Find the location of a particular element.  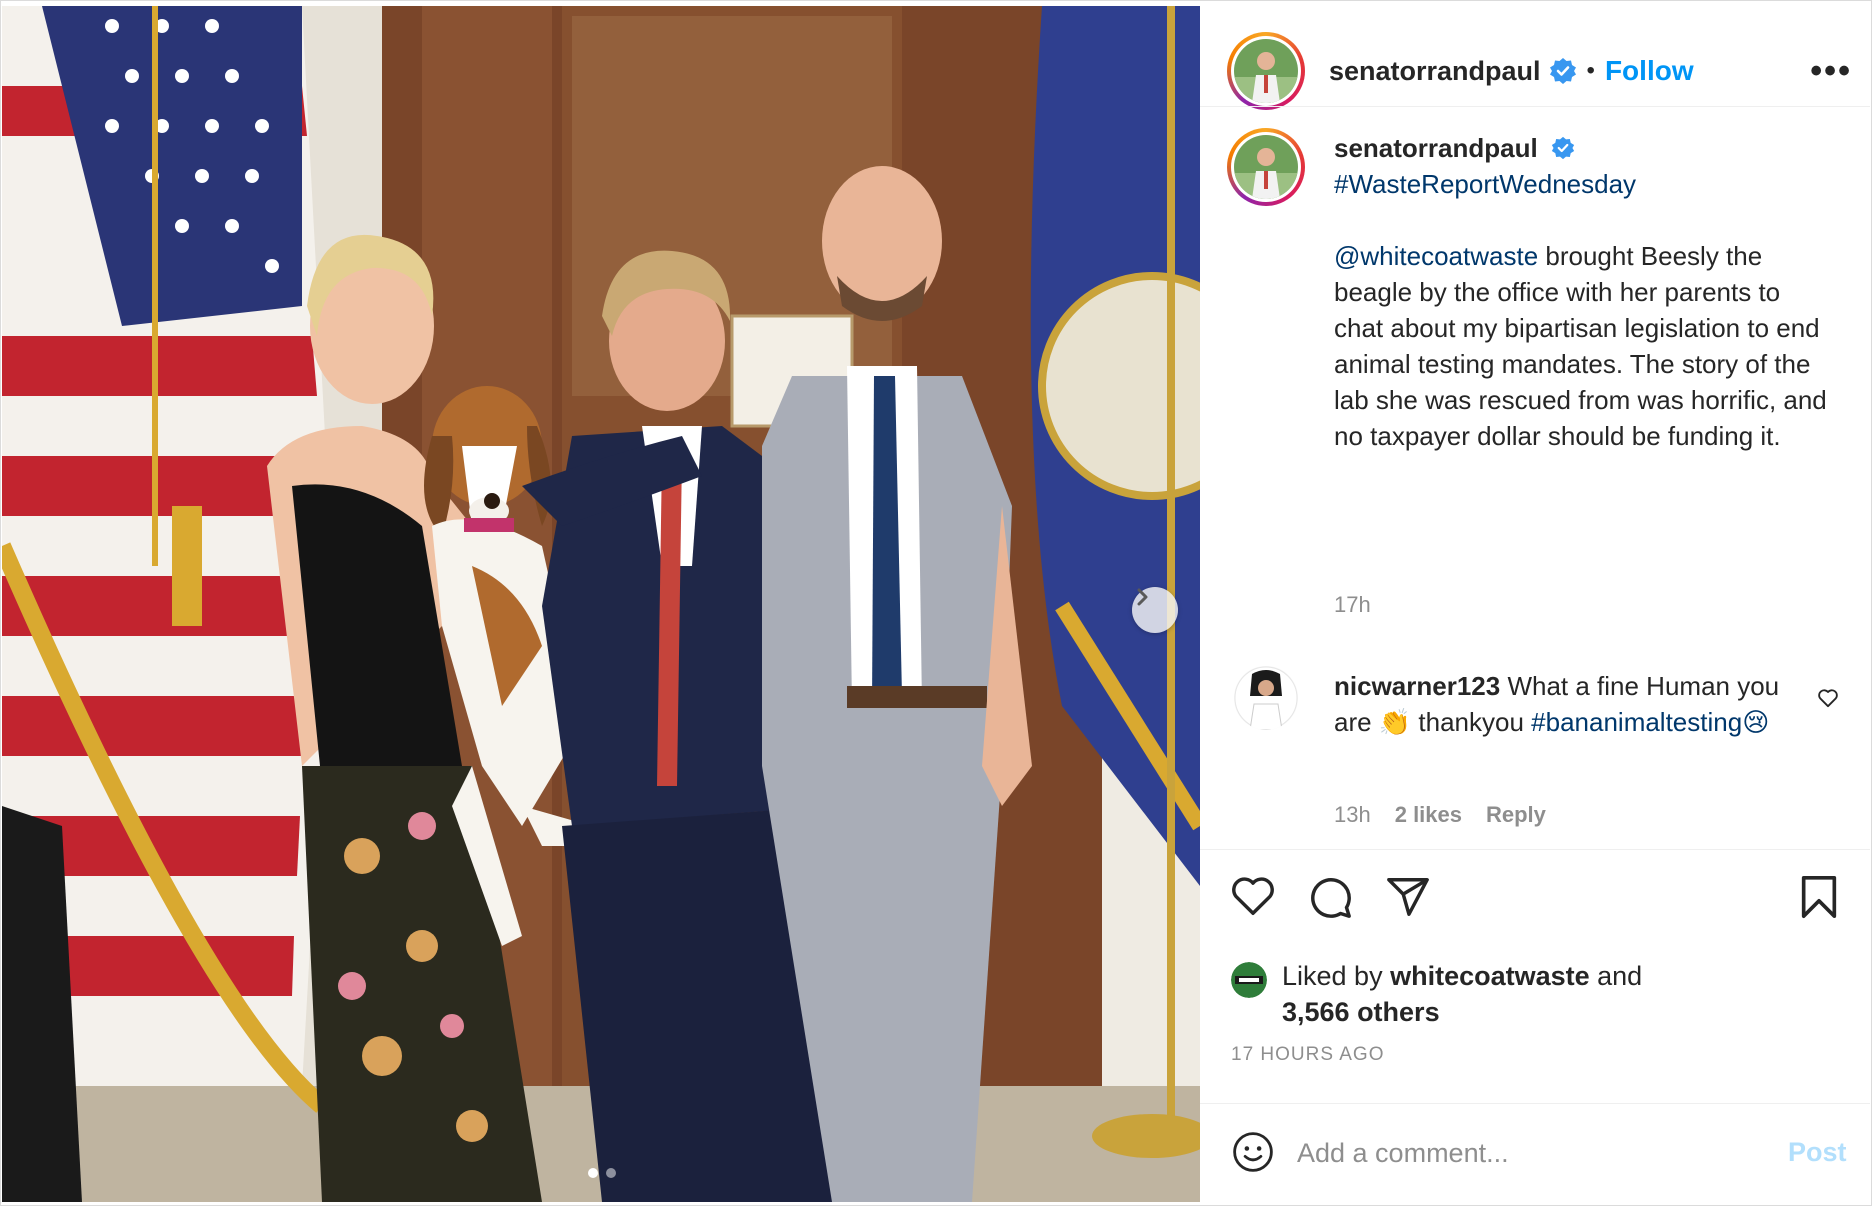

next-photo-button is located at coordinates (1155, 610).